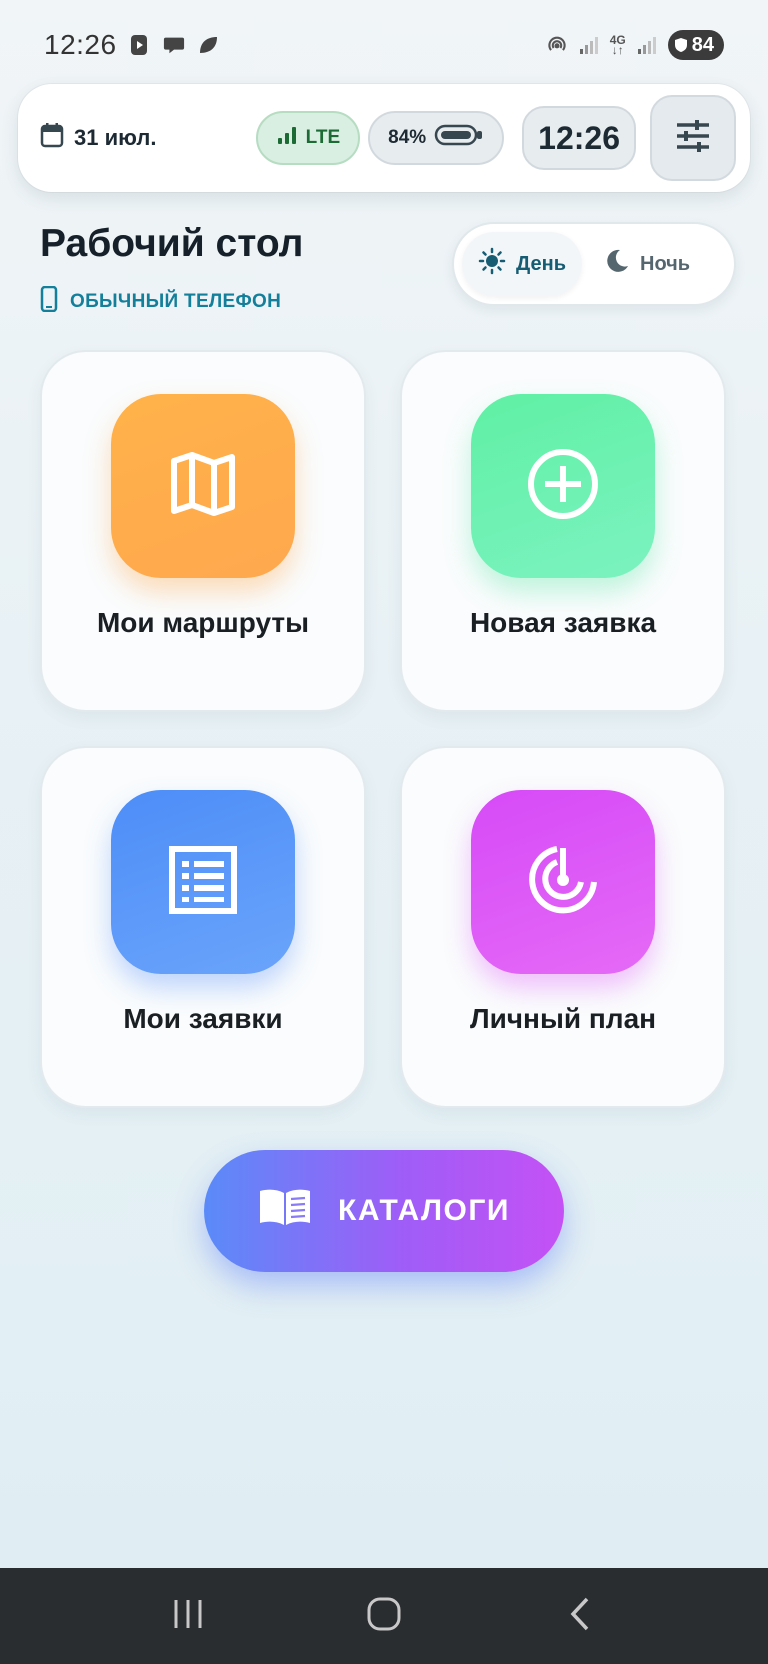 The image size is (768, 1664). I want to click on catalogs-label: КАТАЛОГИ, so click(424, 1210).